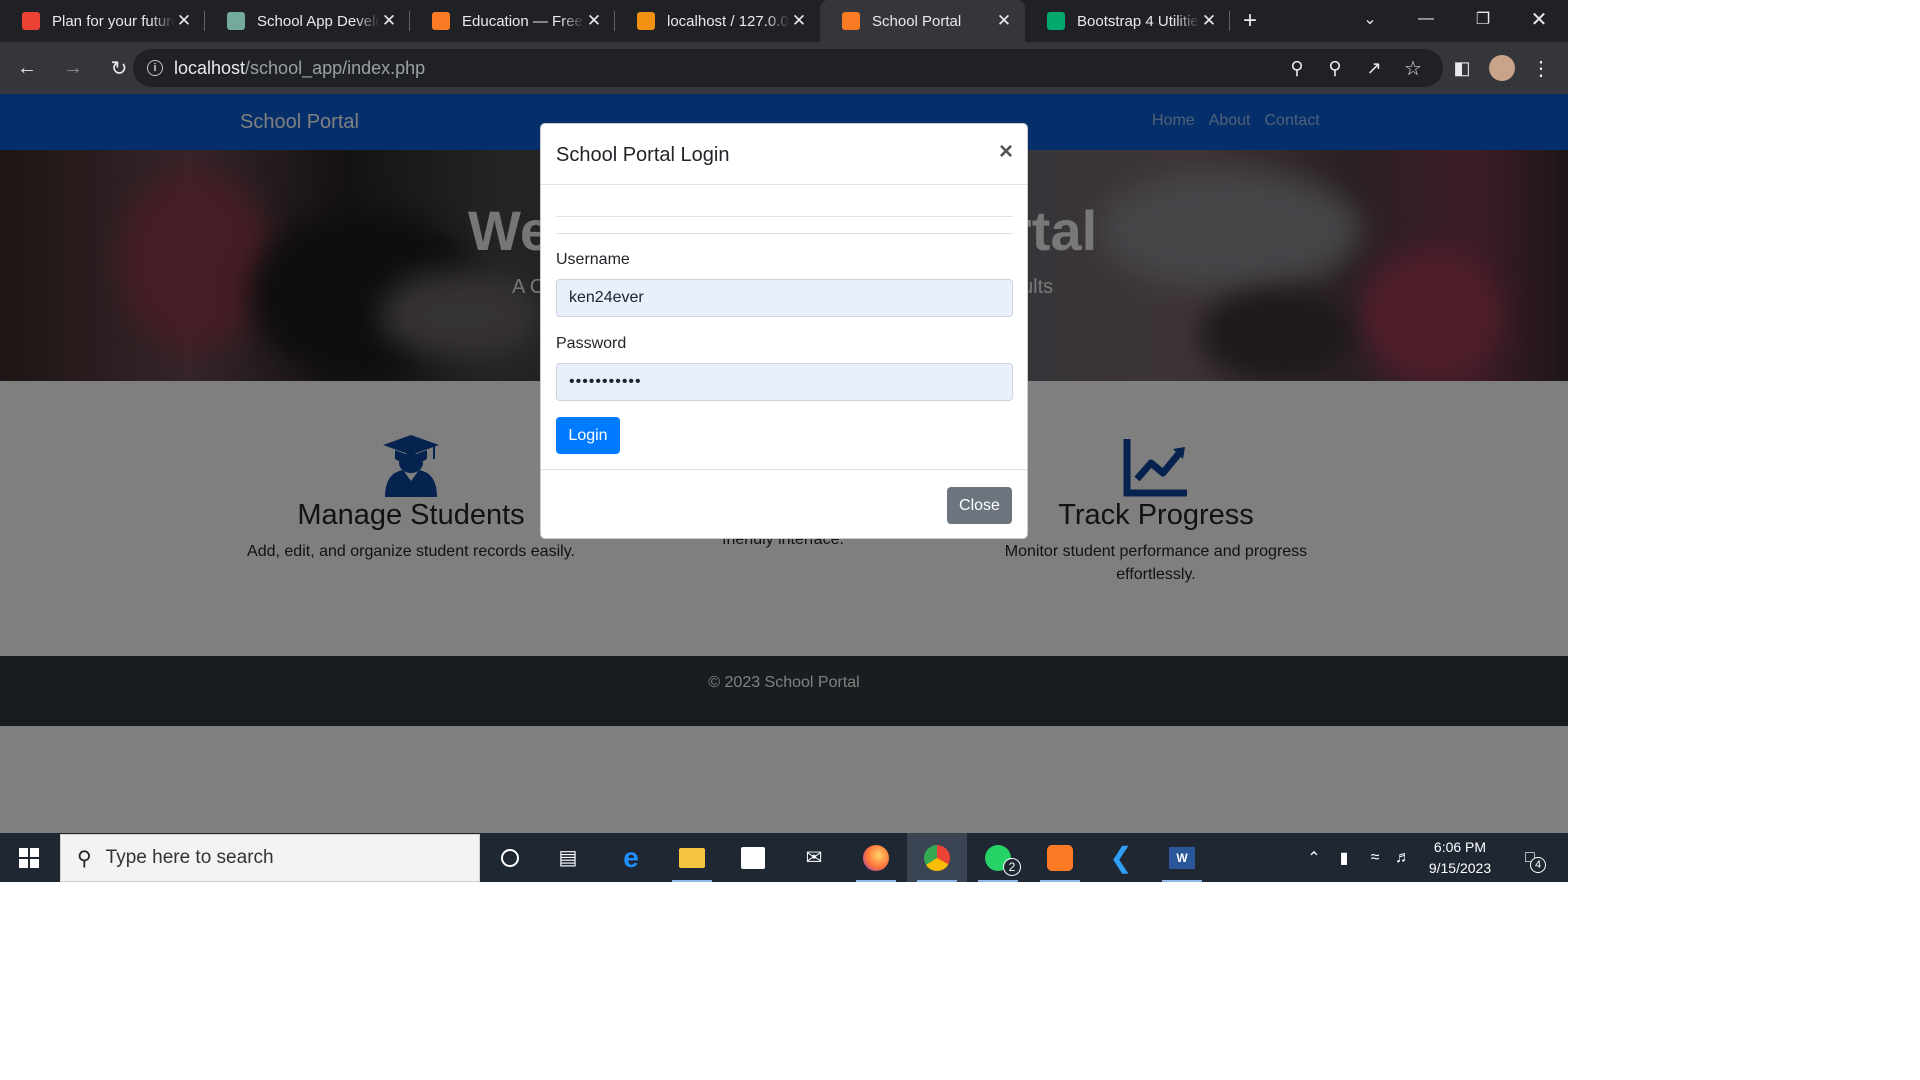 This screenshot has height=1080, width=1920. Describe the element at coordinates (1460, 847) in the screenshot. I see `clock-time: 6:06 PM` at that location.